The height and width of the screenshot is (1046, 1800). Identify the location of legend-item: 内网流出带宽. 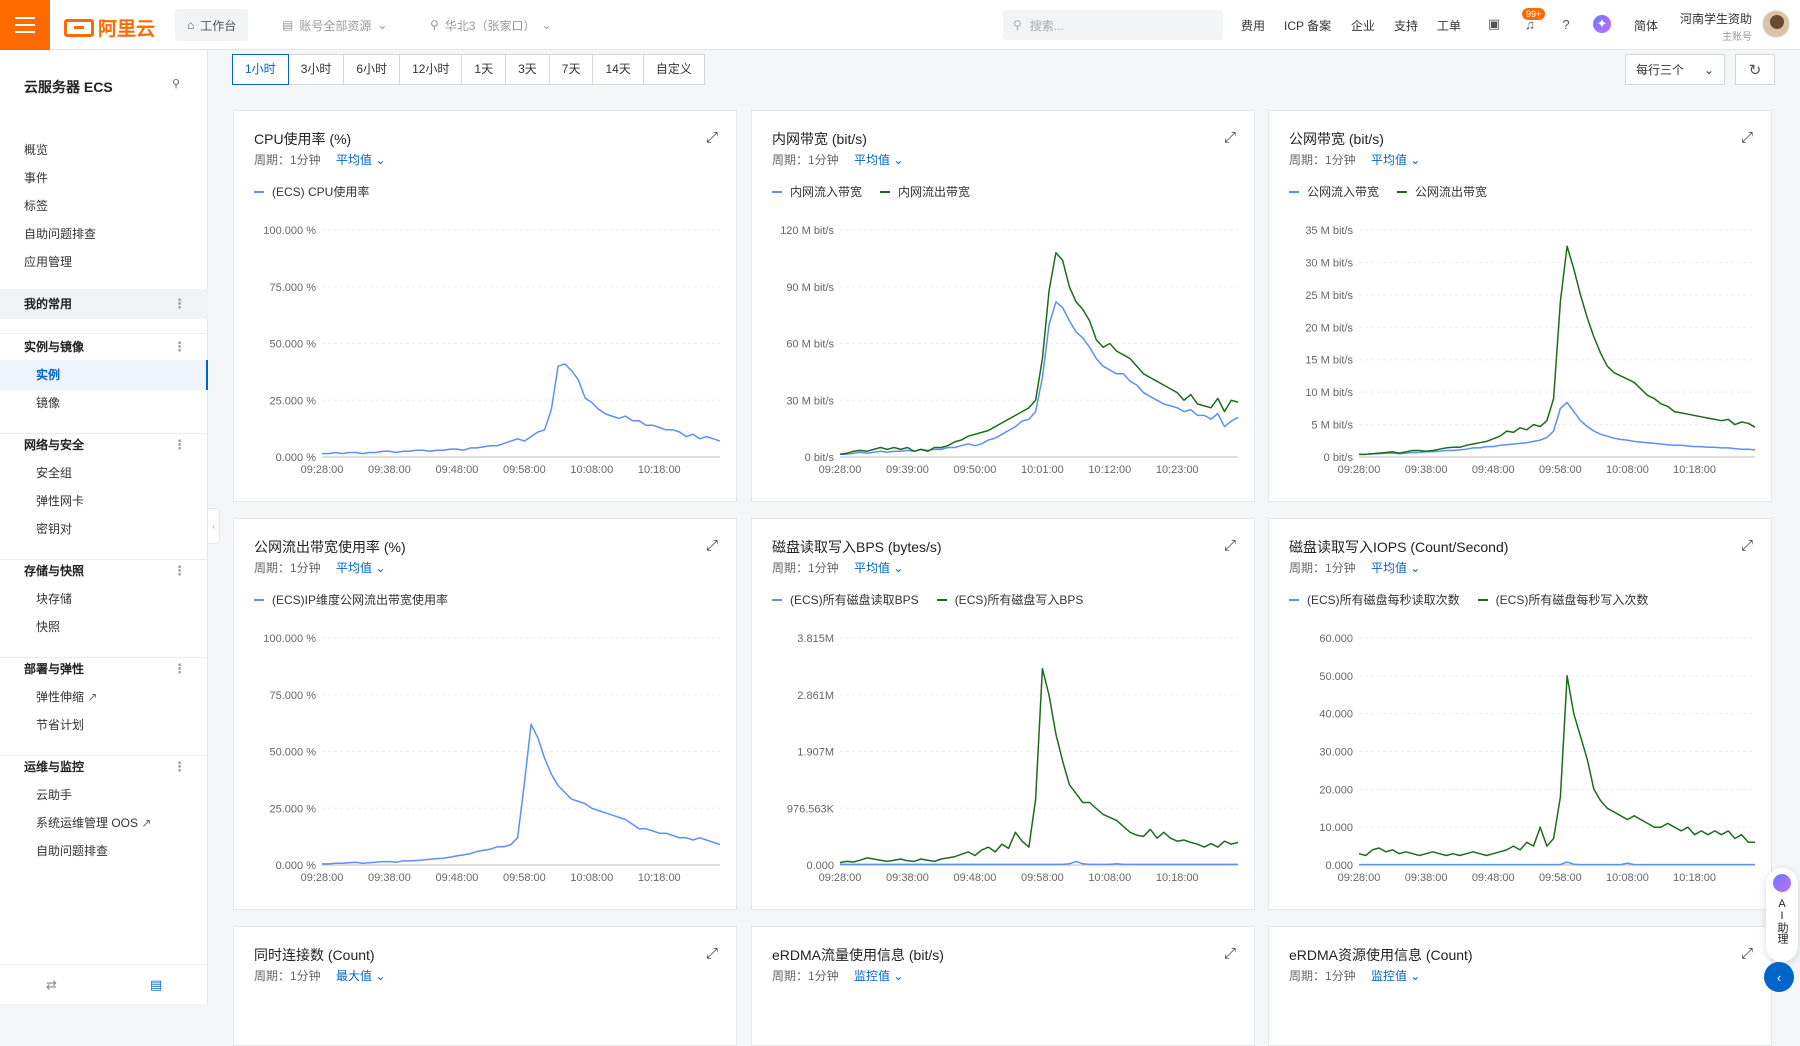
(925, 191).